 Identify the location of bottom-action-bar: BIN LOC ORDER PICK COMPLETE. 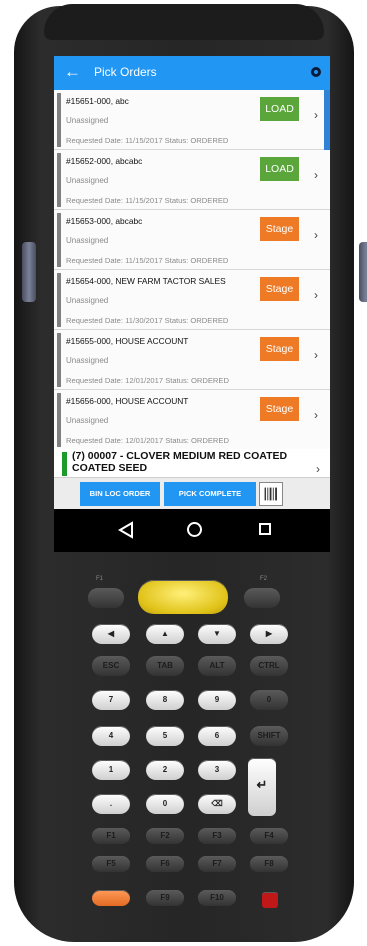
(192, 493).